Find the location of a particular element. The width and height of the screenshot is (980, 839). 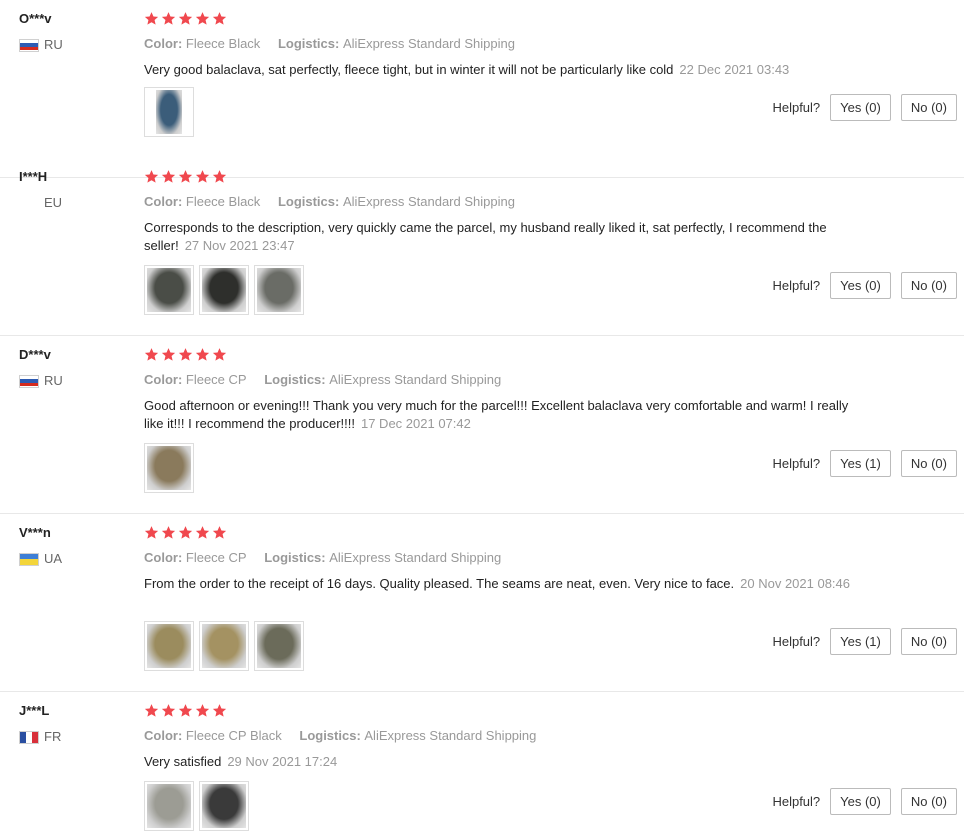

reviewer-country: UA is located at coordinates (74, 559).